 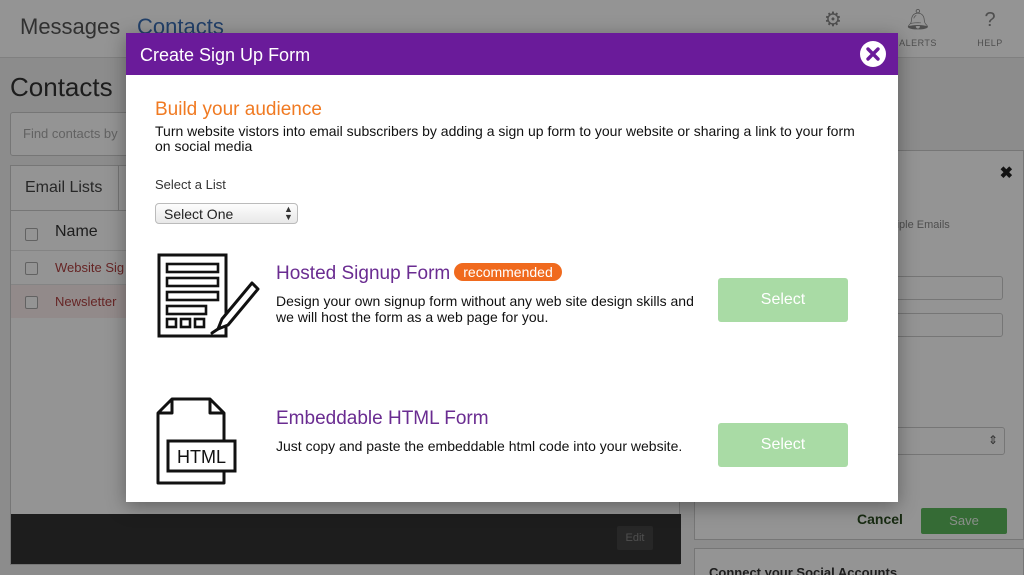 What do you see at coordinates (363, 273) in the screenshot?
I see `hosted-form-title-text: Hosted Signup Form` at bounding box center [363, 273].